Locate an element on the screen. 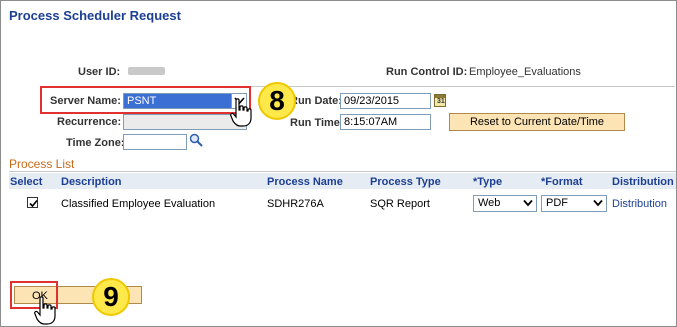 This screenshot has height=327, width=677. column-header-type: *Type is located at coordinates (488, 182).